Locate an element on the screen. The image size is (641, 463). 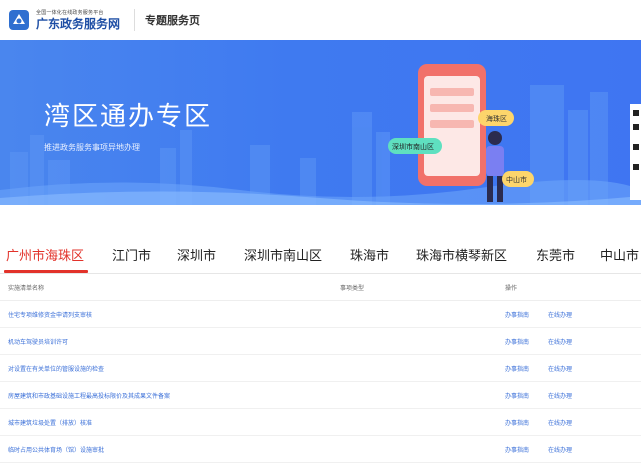
col-action-header: 操作 is located at coordinates (511, 288).